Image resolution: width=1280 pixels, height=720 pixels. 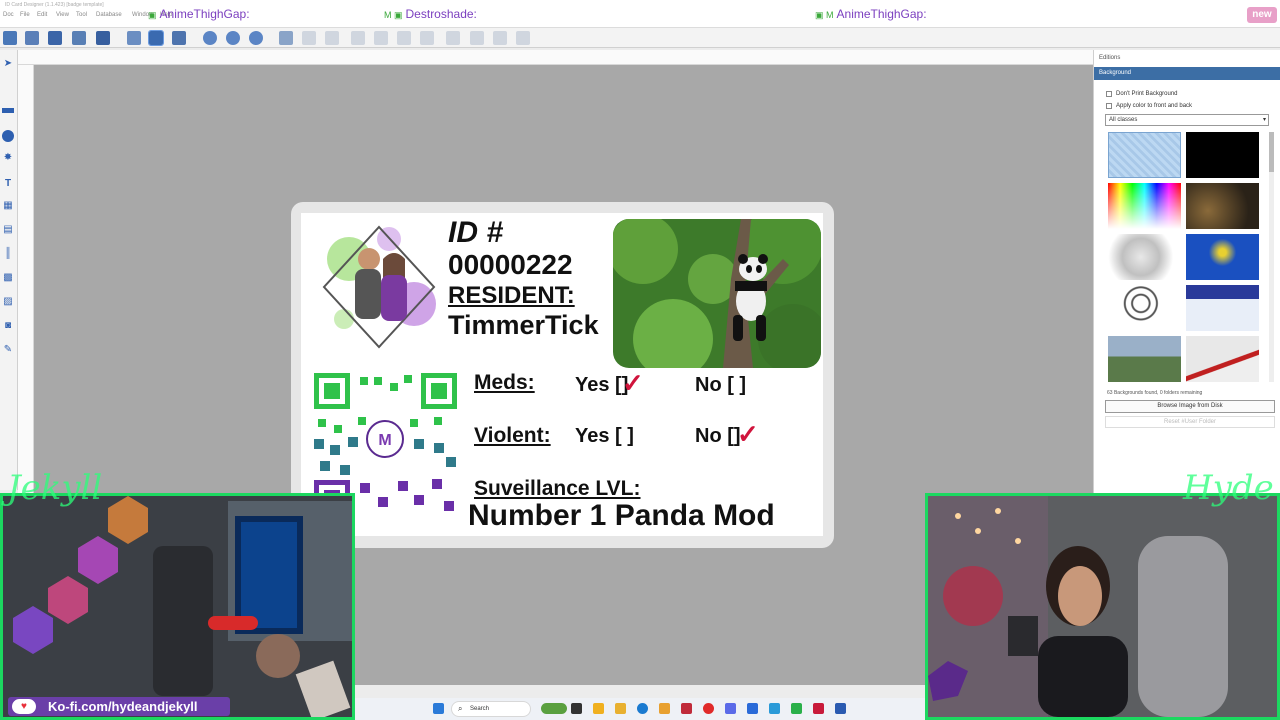 I want to click on taskbar-search: ⌕ Search, so click(x=491, y=709).